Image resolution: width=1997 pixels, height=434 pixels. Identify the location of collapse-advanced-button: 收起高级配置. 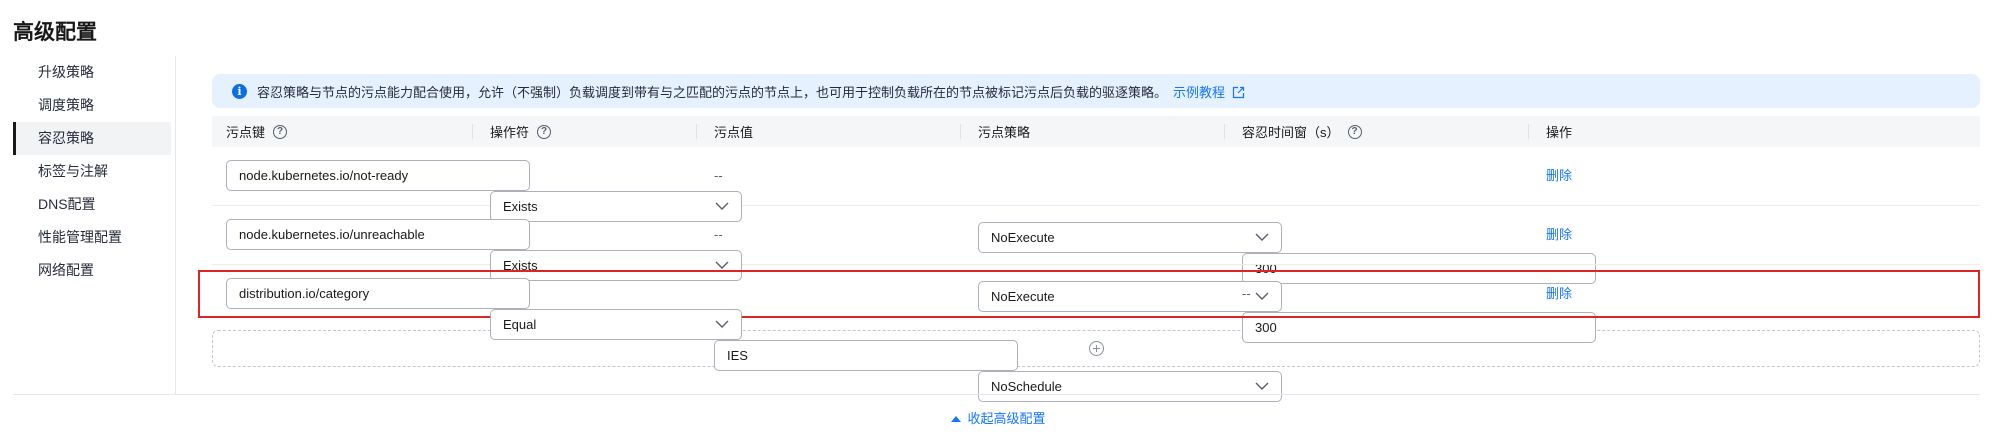
(998, 417).